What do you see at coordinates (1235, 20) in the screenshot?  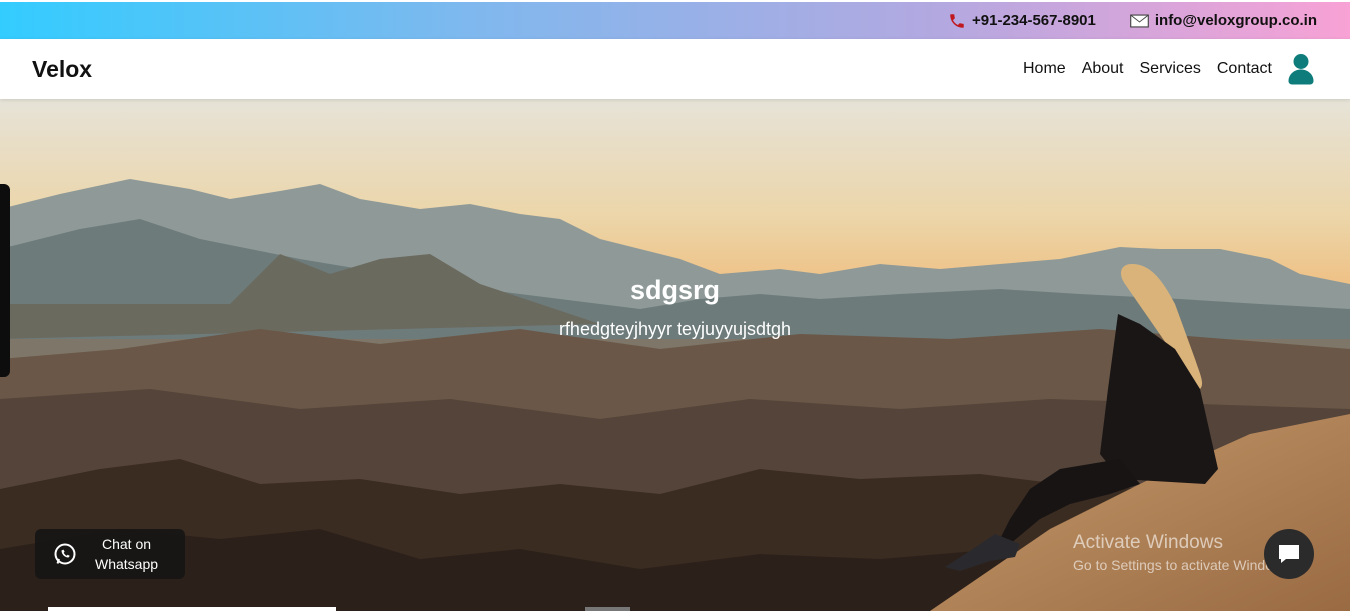 I see `email-address: info@veloxgroup.co.in` at bounding box center [1235, 20].